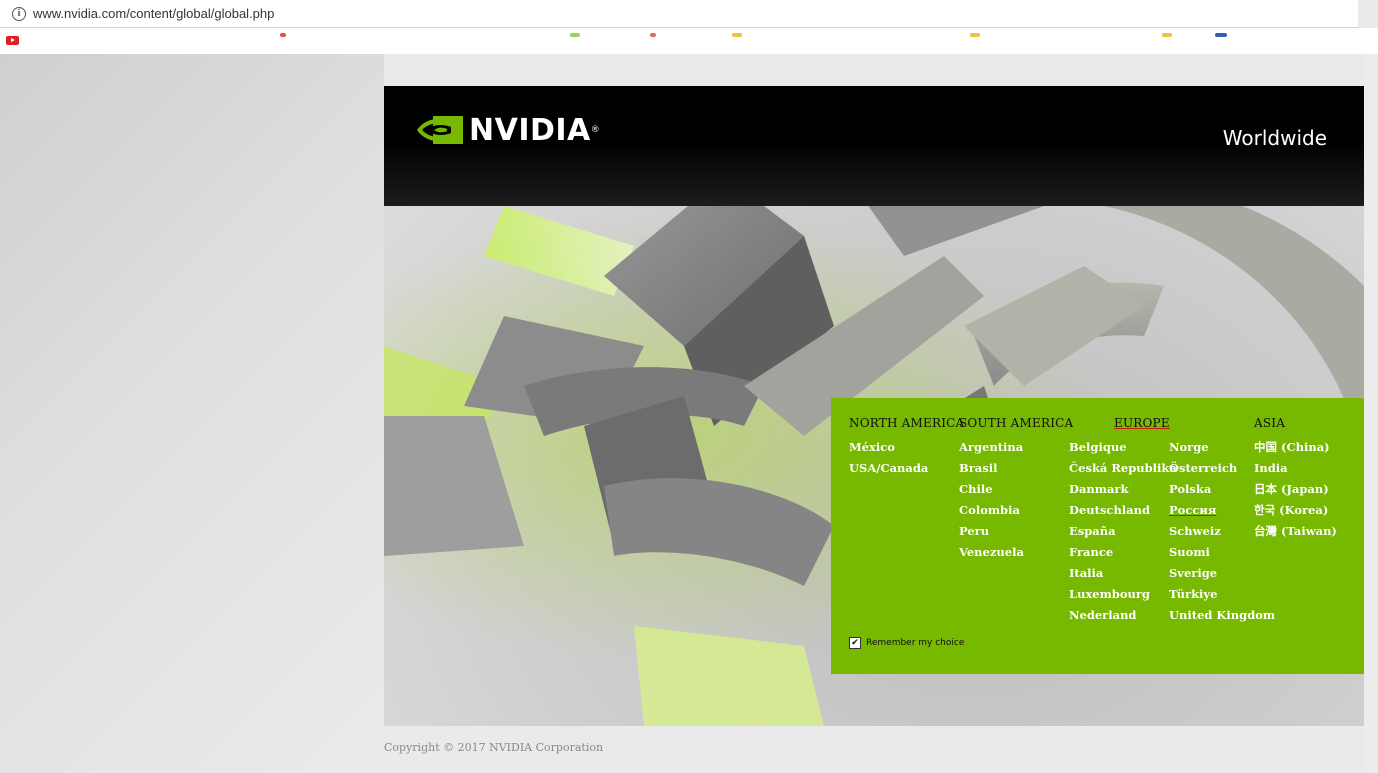  What do you see at coordinates (888, 468) in the screenshot?
I see `country-link-usa-canada: USA/Canada` at bounding box center [888, 468].